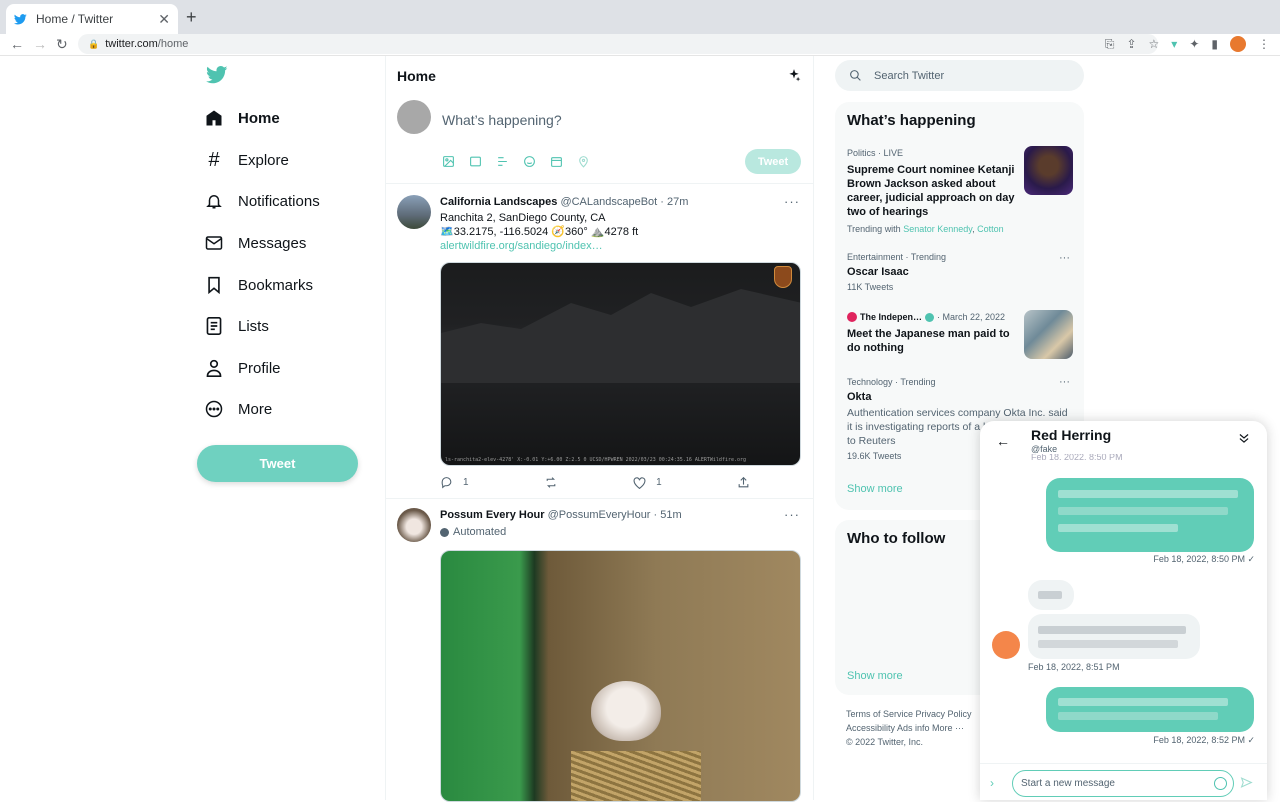  I want to click on sidebar-item-explore: # Explore, so click(246, 160).